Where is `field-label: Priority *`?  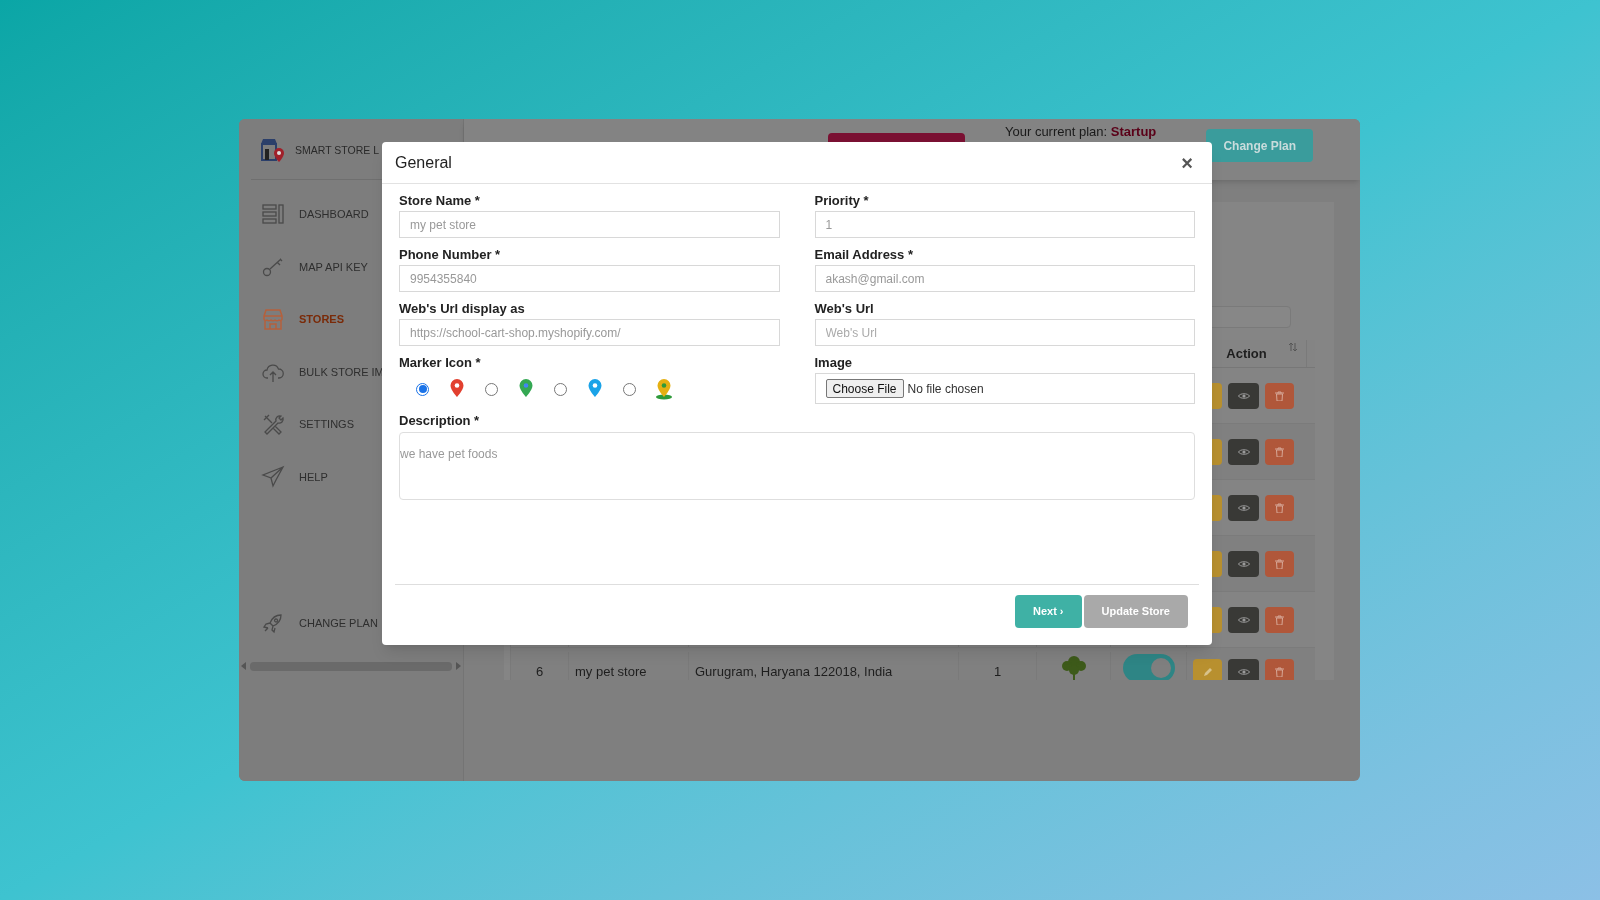
field-label: Priority * is located at coordinates (842, 201).